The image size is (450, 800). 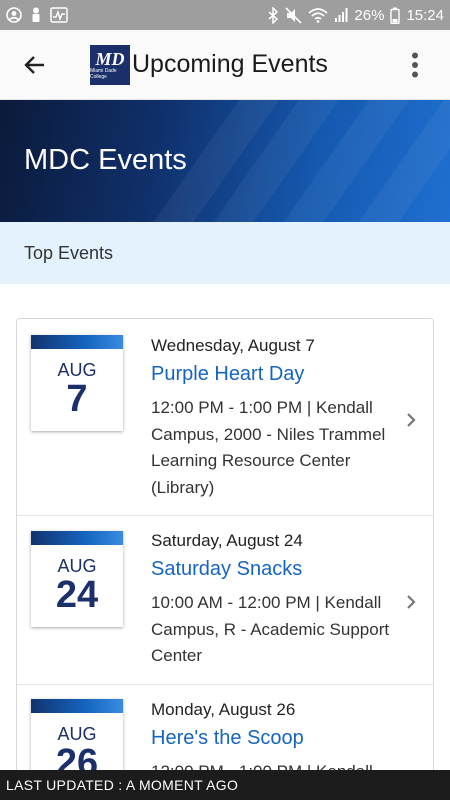 What do you see at coordinates (233, 345) in the screenshot?
I see `event-date: Wednesday, August 7` at bounding box center [233, 345].